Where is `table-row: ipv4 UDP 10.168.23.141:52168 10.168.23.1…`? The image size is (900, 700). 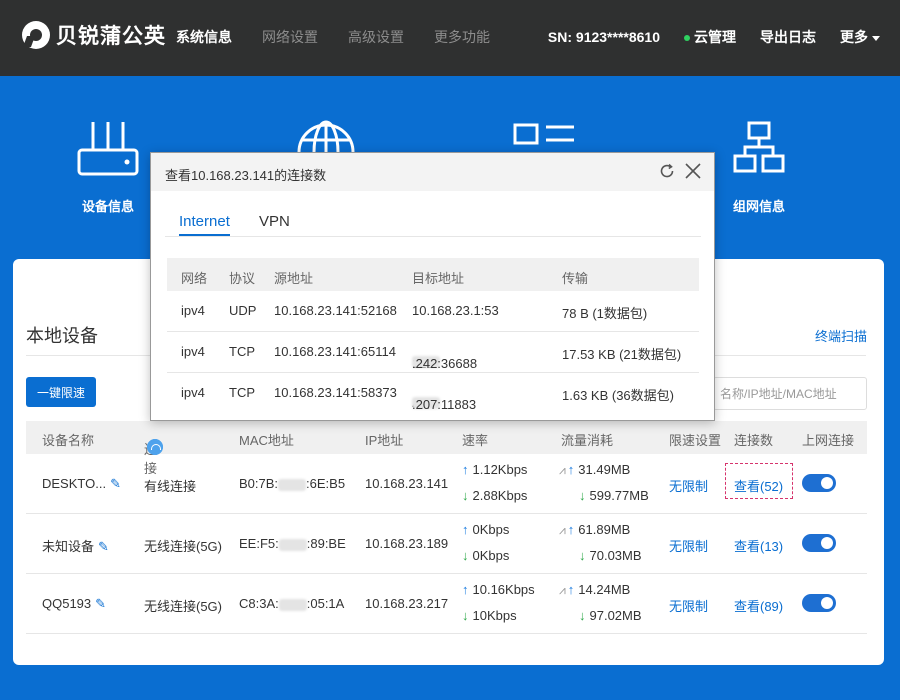
table-row: ipv4 UDP 10.168.23.141:52168 10.168.23.1… is located at coordinates (433, 311).